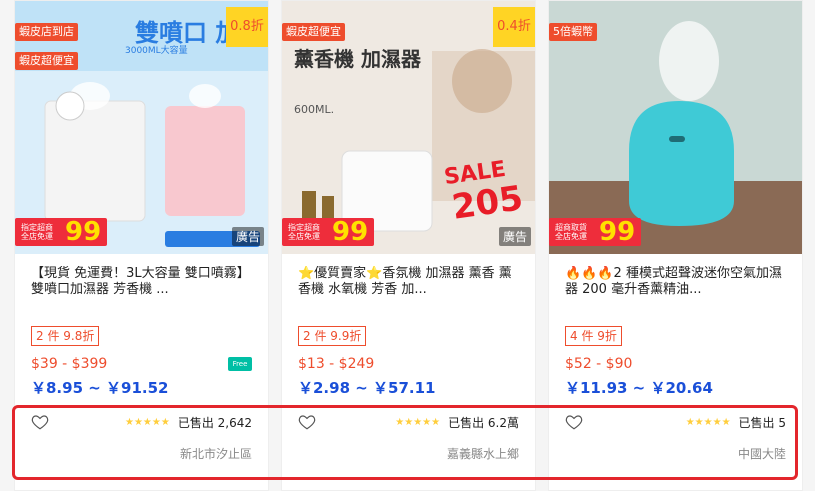  What do you see at coordinates (571, 232) in the screenshot?
I see `promo-small-text: 超商取貨 全店免運` at bounding box center [571, 232].